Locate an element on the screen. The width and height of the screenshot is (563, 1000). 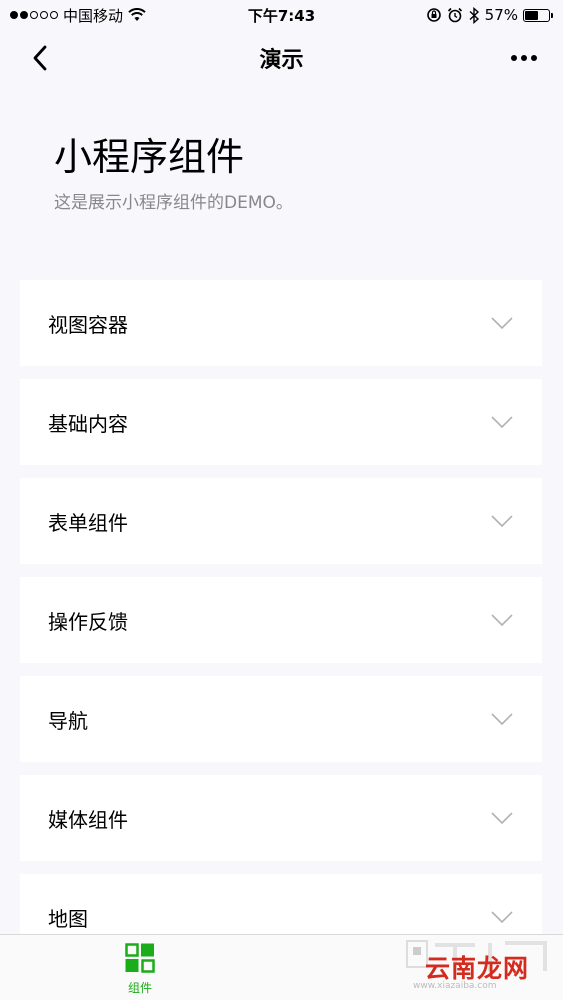
more-button is located at coordinates (524, 58).